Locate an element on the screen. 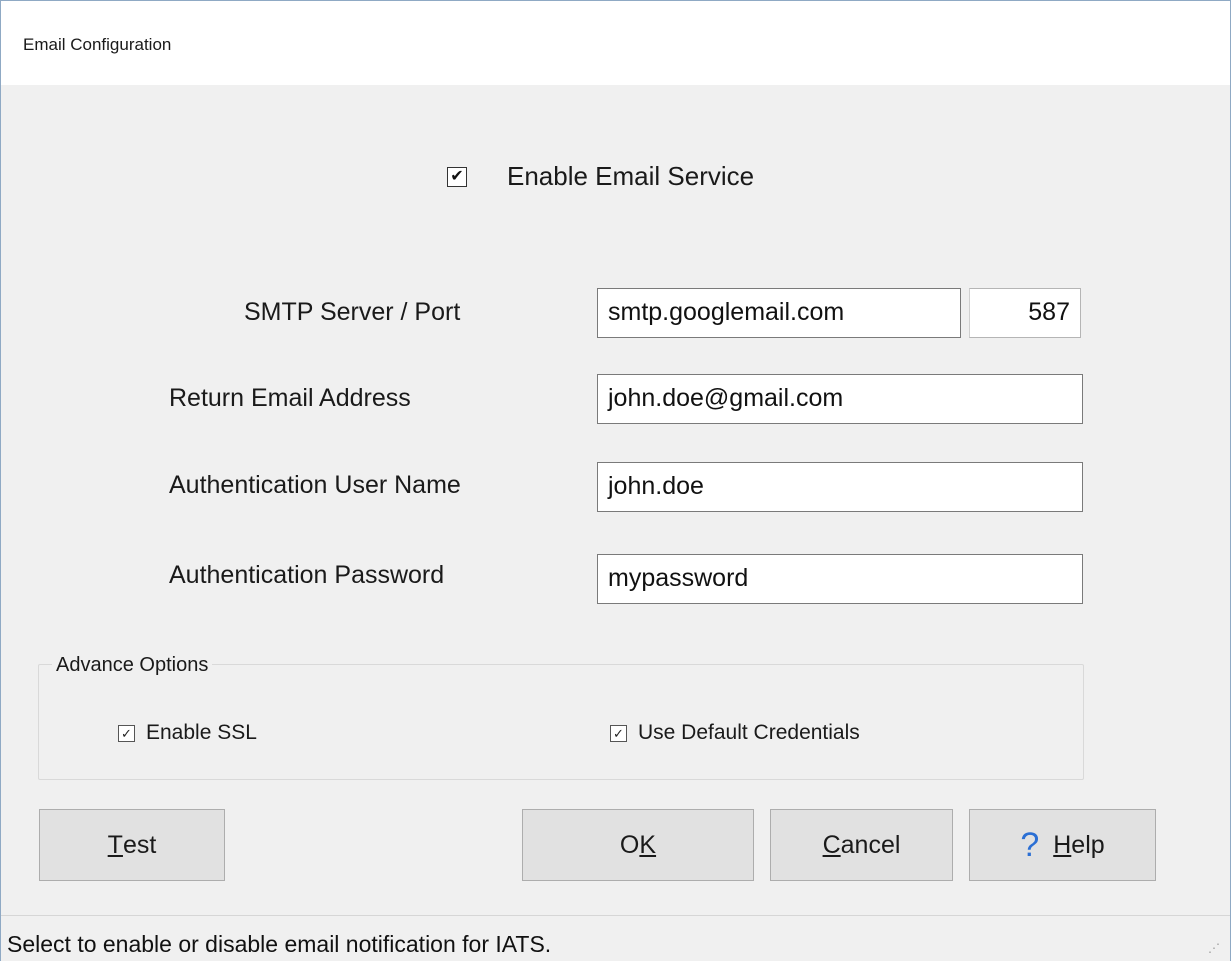  auth-password-label: Authentication Password is located at coordinates (307, 575).